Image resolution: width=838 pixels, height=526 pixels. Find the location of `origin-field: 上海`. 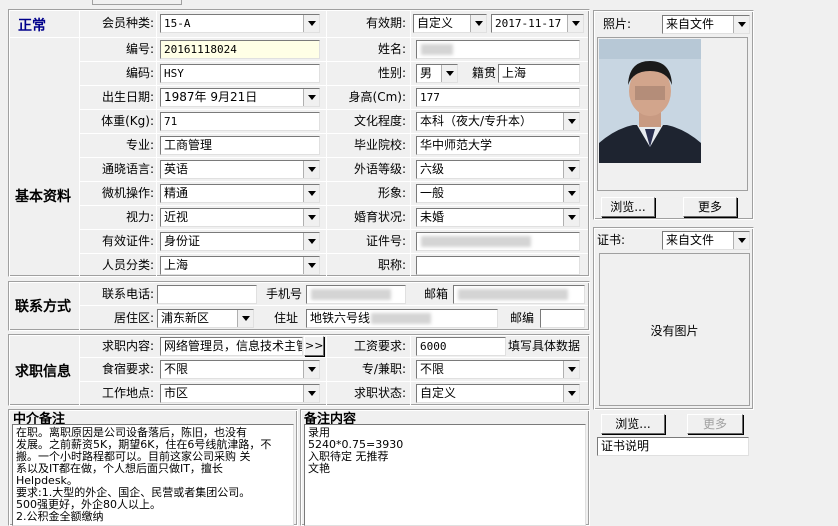

origin-field: 上海 is located at coordinates (539, 73).